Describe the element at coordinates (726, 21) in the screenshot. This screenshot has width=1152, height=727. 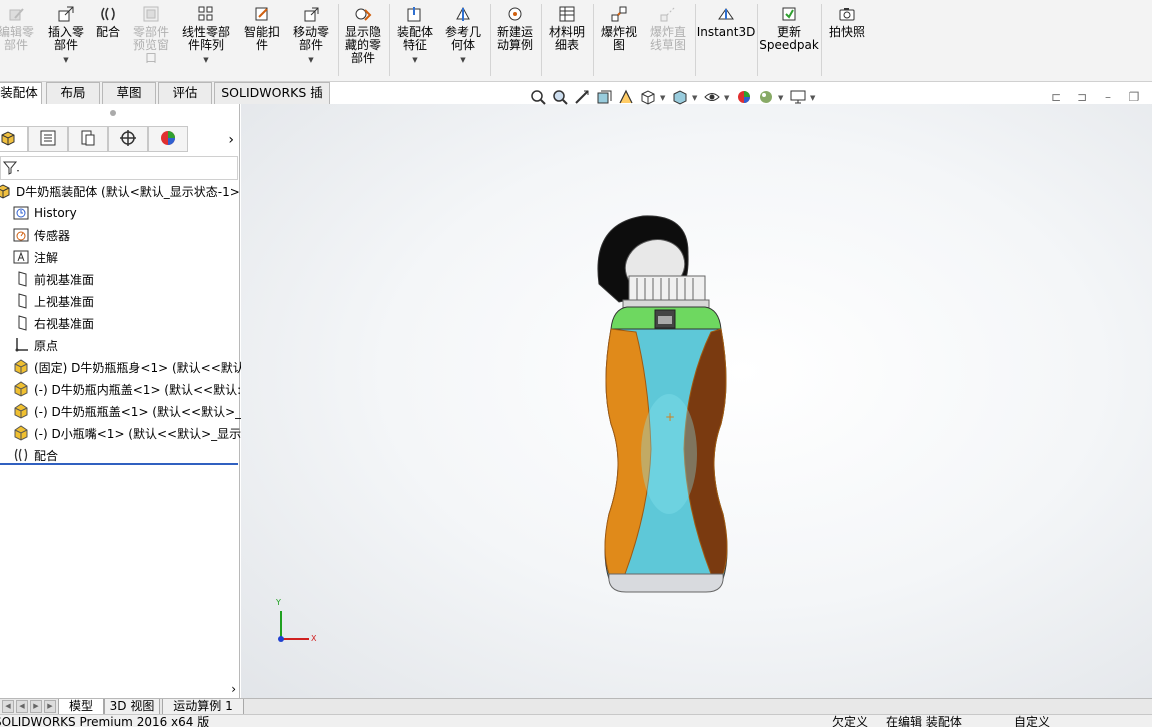
I see `instant3d-button: Instant3D` at that location.